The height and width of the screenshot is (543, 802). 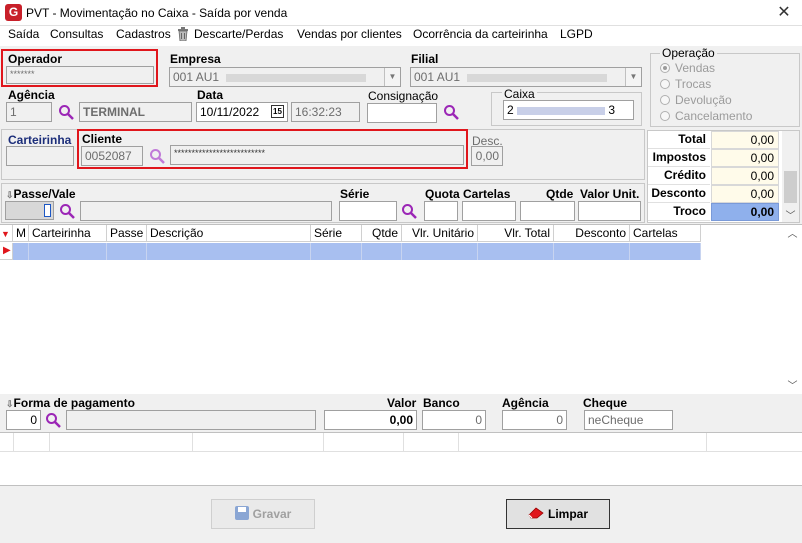 I want to click on caixa-field: 2 3, so click(x=568, y=110).